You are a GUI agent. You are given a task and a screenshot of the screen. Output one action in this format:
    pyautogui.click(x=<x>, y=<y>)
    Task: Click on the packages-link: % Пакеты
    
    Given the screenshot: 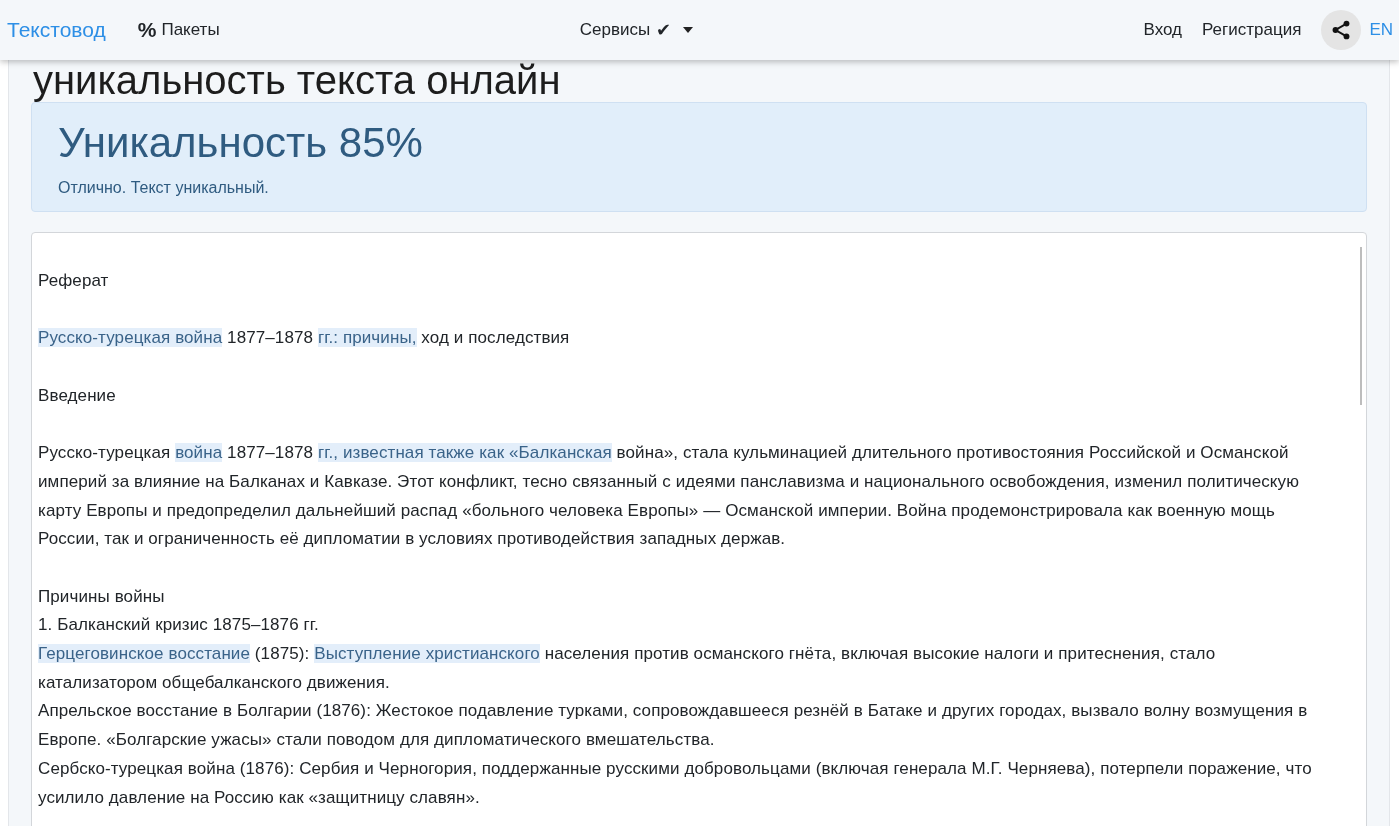 What is the action you would take?
    pyautogui.click(x=178, y=30)
    